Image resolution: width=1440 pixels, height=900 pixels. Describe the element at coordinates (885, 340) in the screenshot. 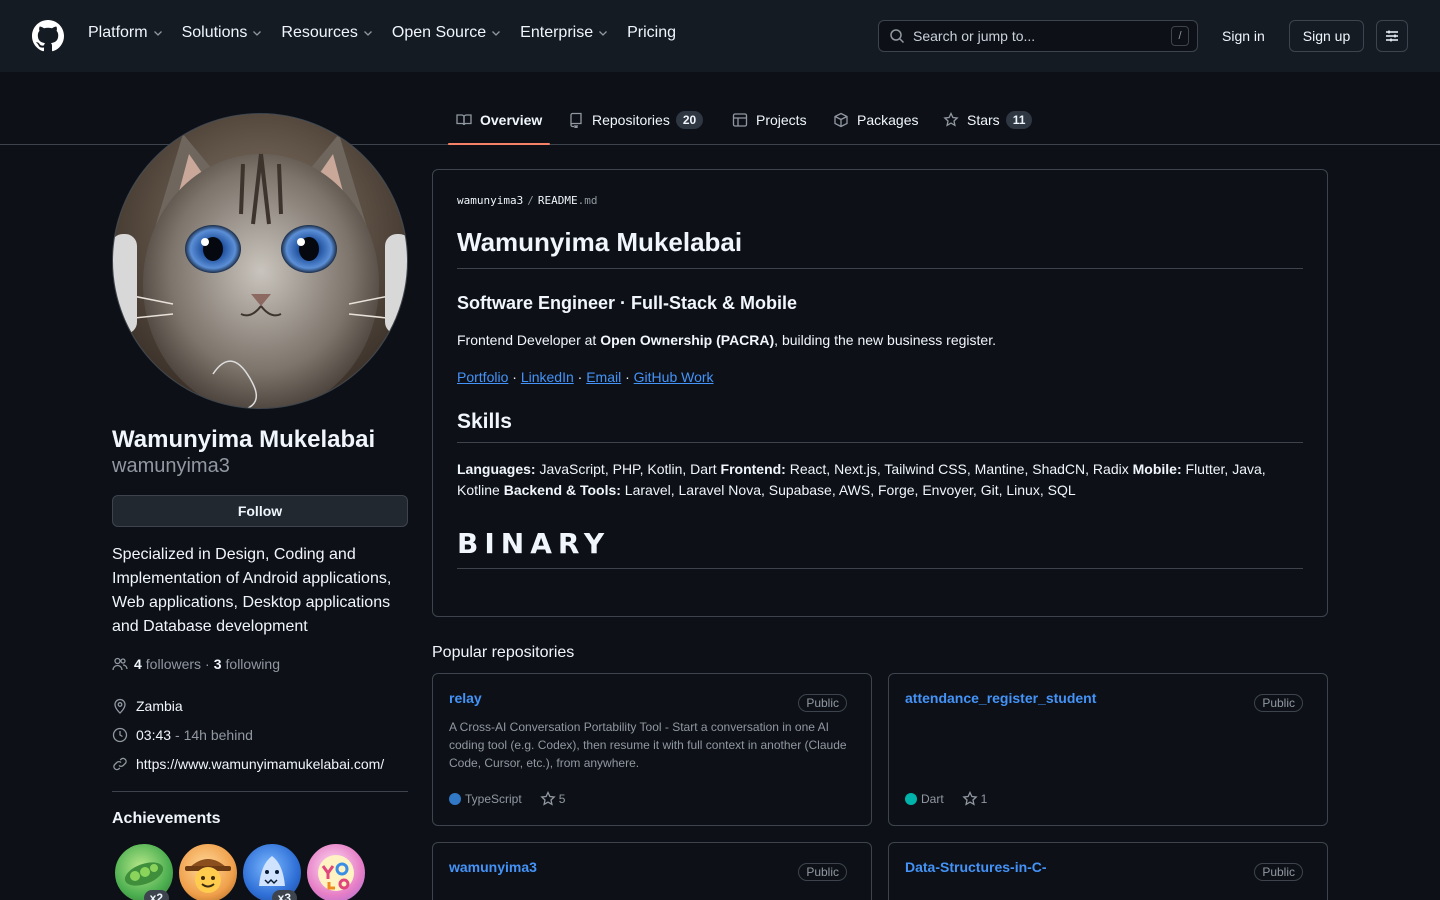

I see `intro-suffix: , building the new business register.` at that location.